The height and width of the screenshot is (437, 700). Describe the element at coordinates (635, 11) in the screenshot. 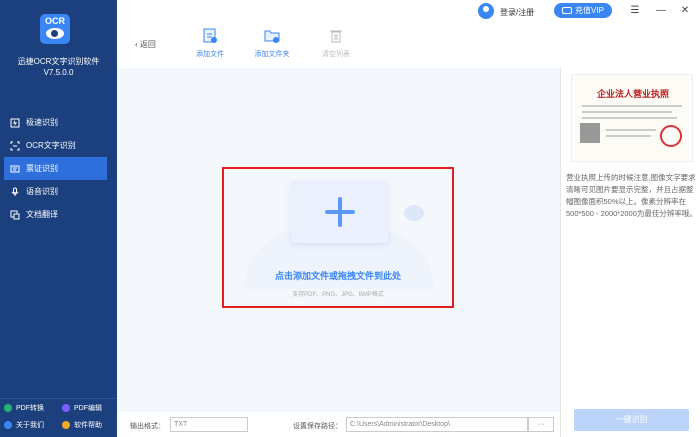

I see `menu-icon: ☰` at that location.